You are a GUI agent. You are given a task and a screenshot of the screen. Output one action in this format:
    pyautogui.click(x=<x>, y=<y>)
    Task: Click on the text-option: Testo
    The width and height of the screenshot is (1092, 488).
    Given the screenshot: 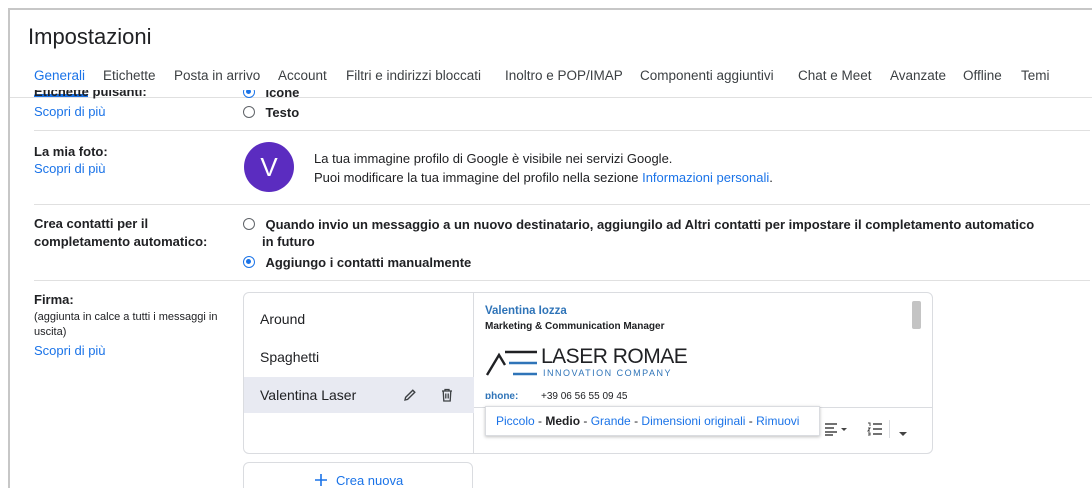 What is the action you would take?
    pyautogui.click(x=271, y=113)
    